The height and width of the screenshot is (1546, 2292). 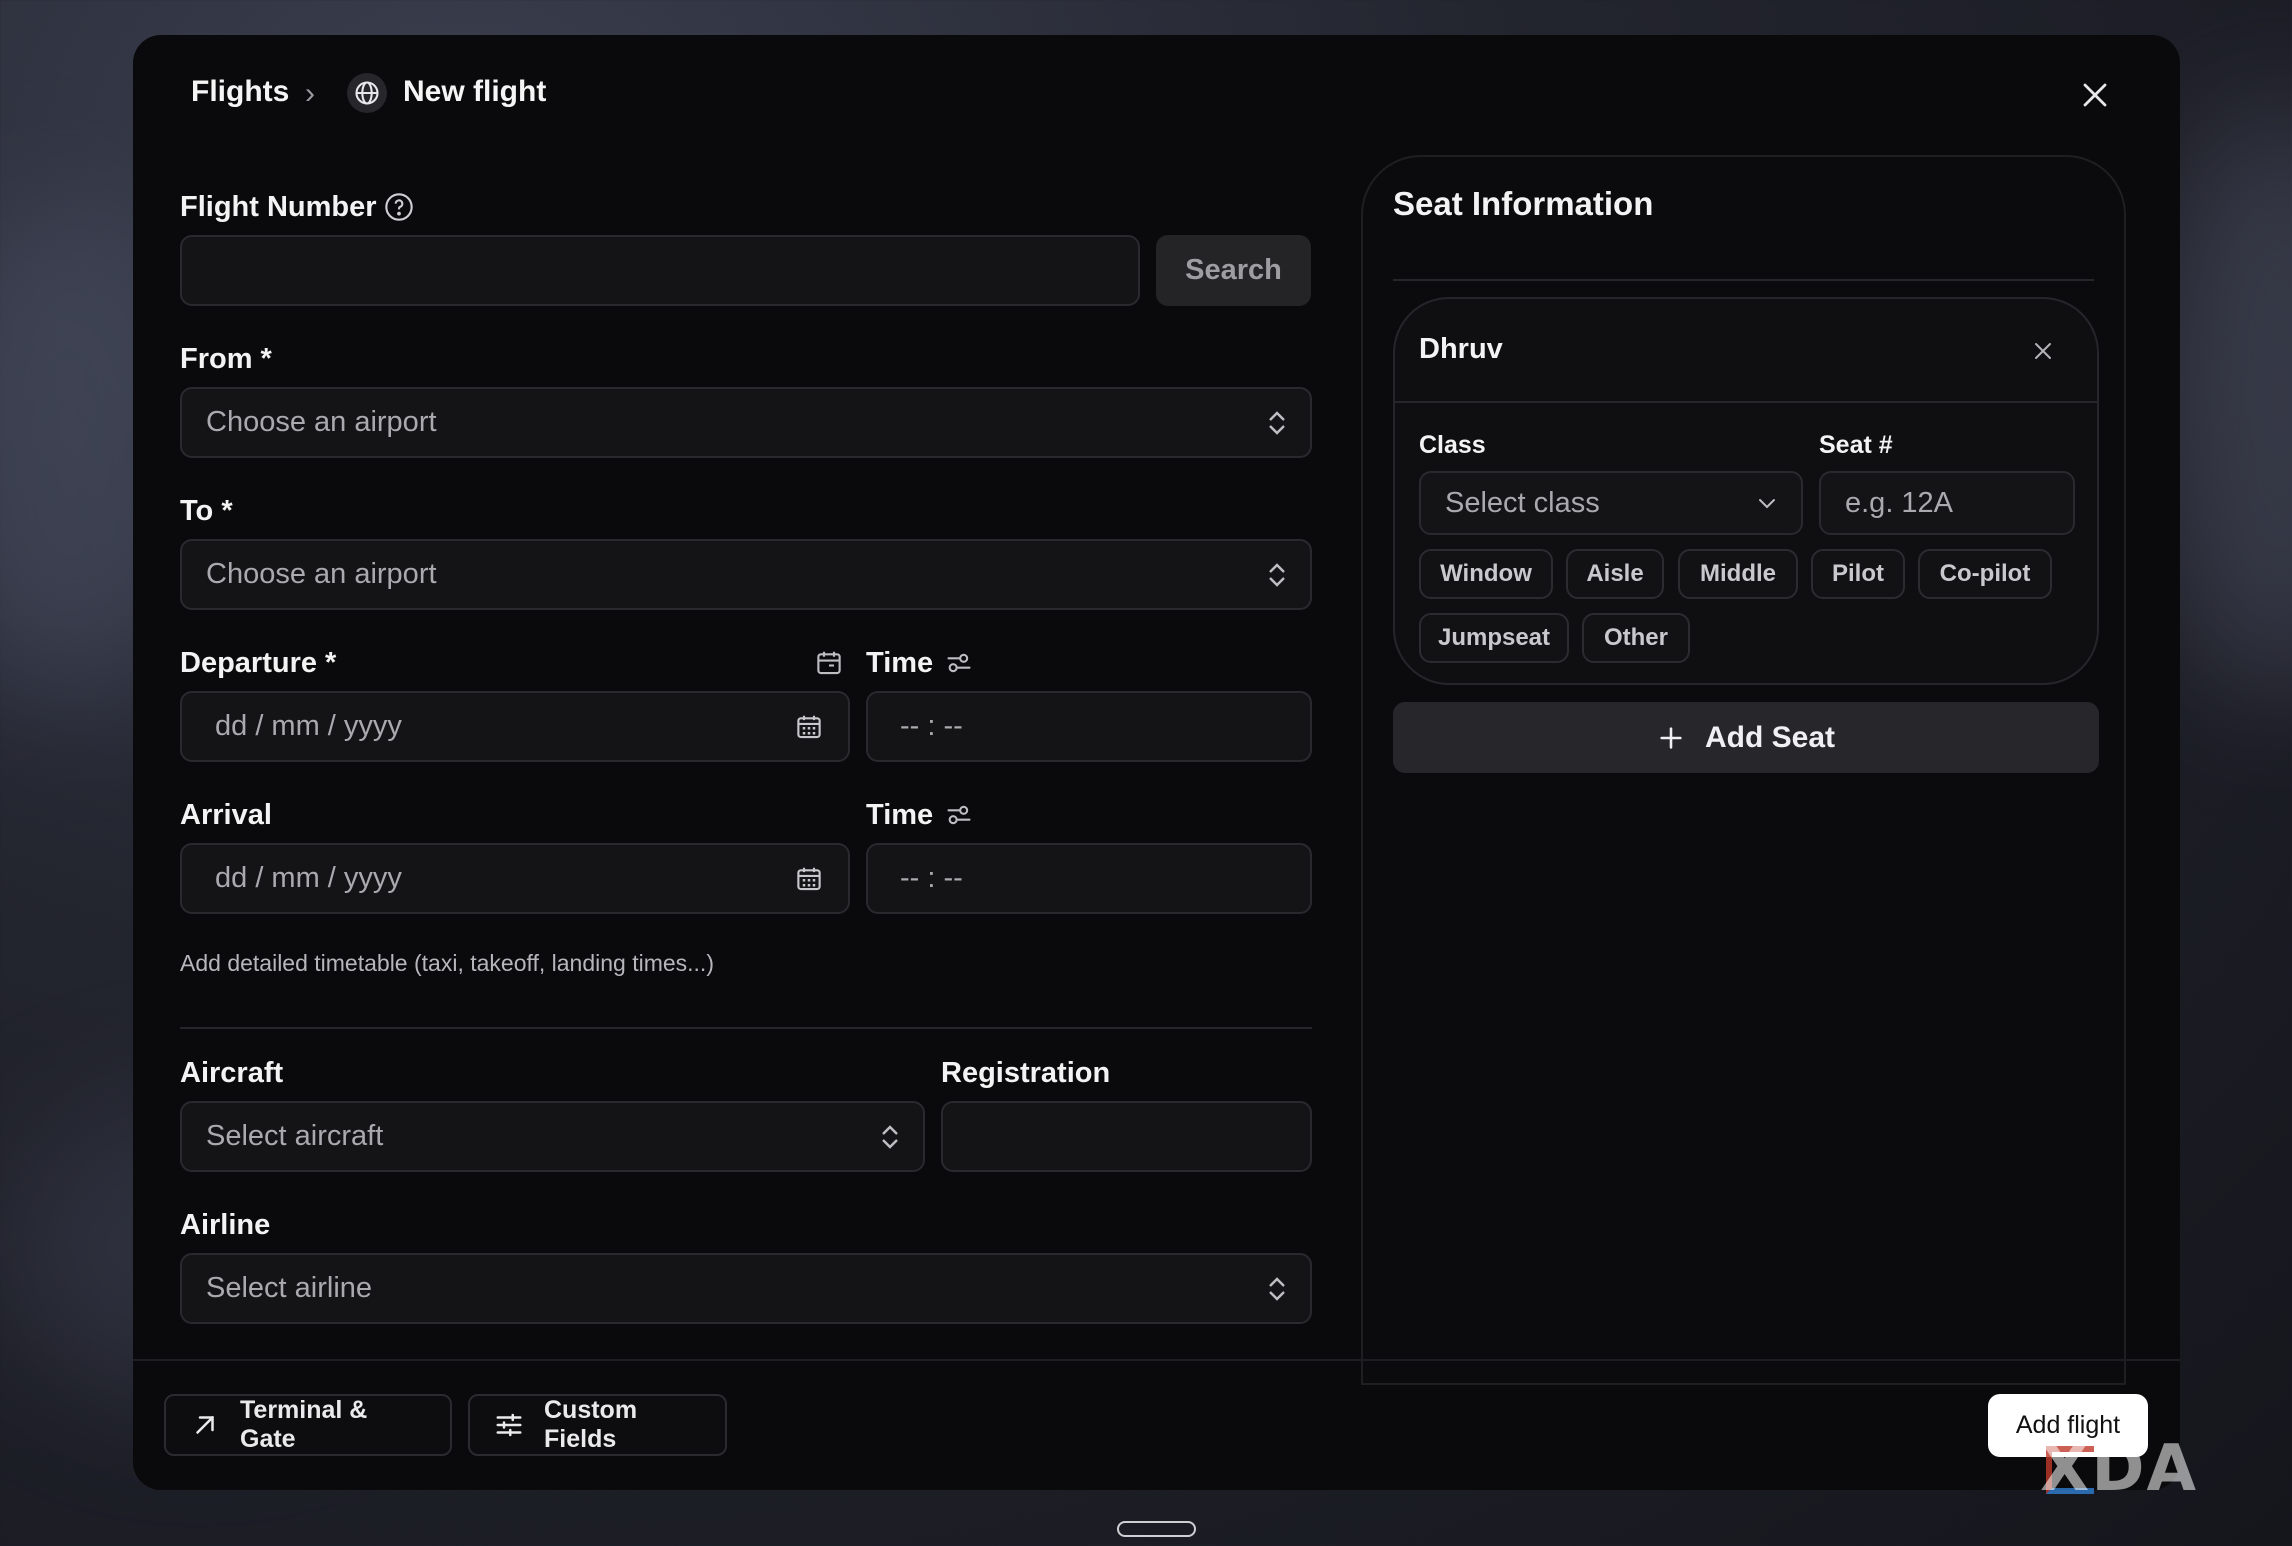 I want to click on airline-label: Airline, so click(x=225, y=1225).